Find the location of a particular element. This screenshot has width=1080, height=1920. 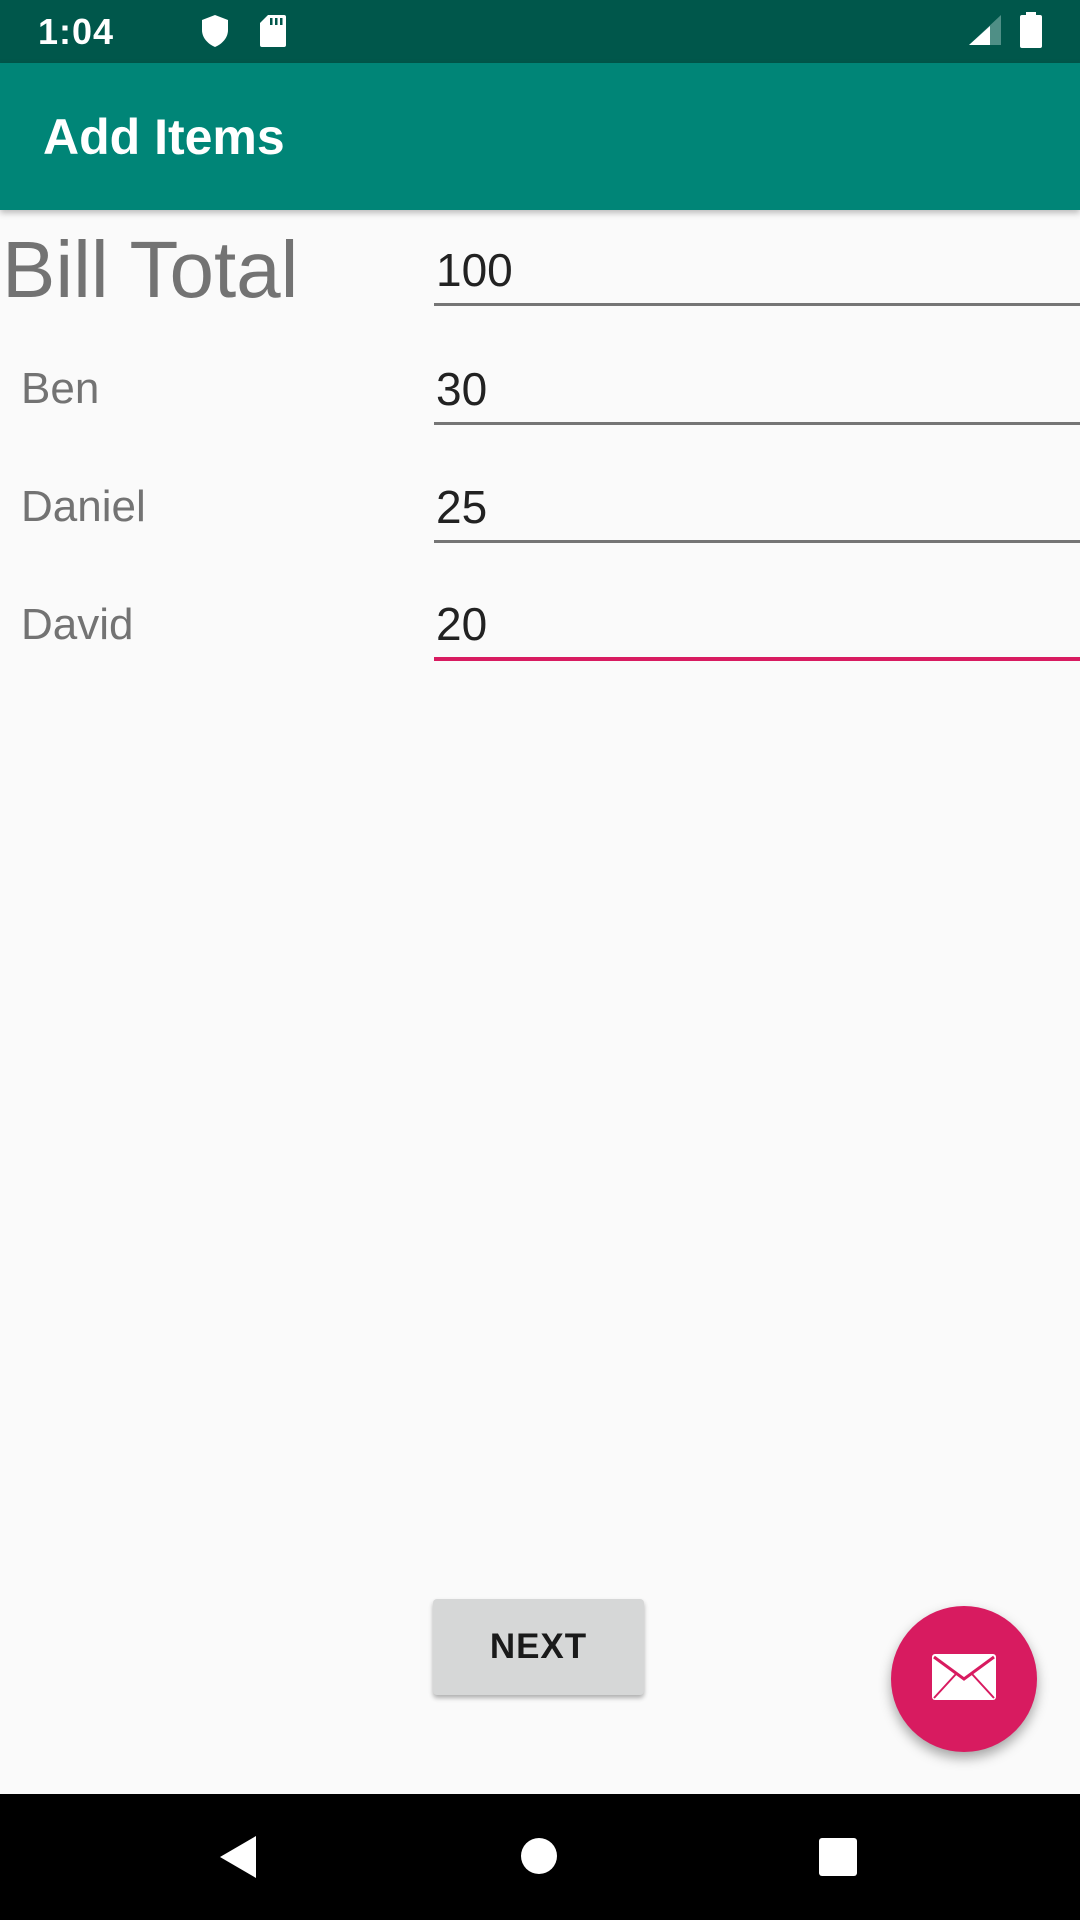

signal-icon is located at coordinates (985, 32).